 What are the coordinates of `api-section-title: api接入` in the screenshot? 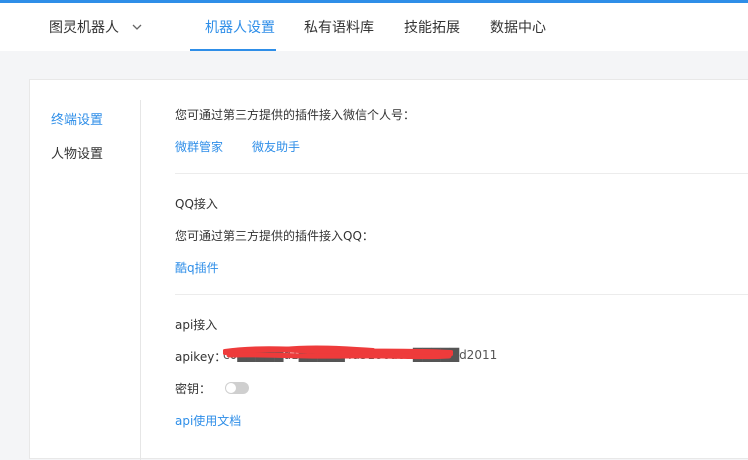 It's located at (196, 325).